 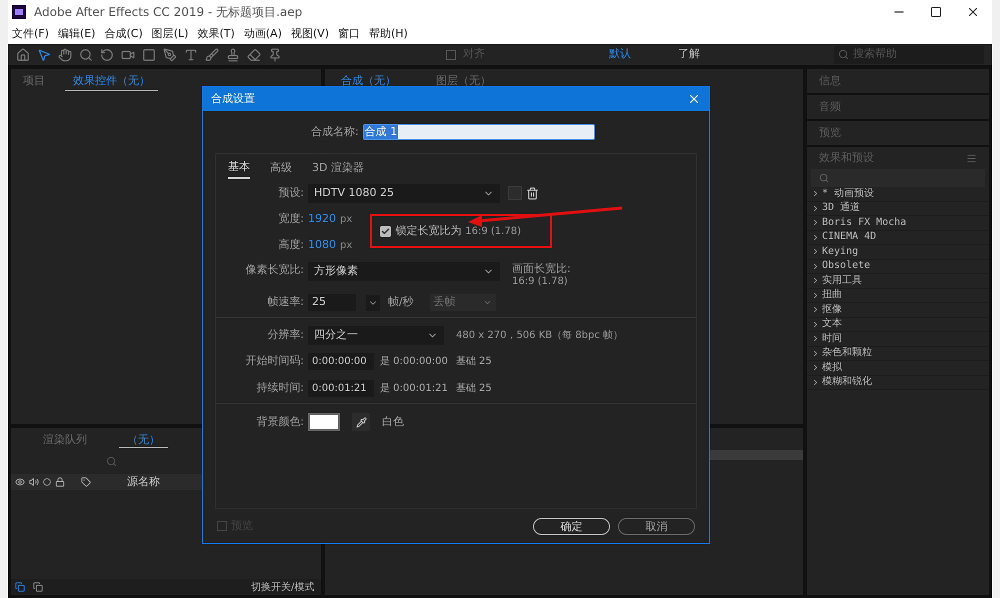 I want to click on height-value: 1080, so click(x=322, y=245).